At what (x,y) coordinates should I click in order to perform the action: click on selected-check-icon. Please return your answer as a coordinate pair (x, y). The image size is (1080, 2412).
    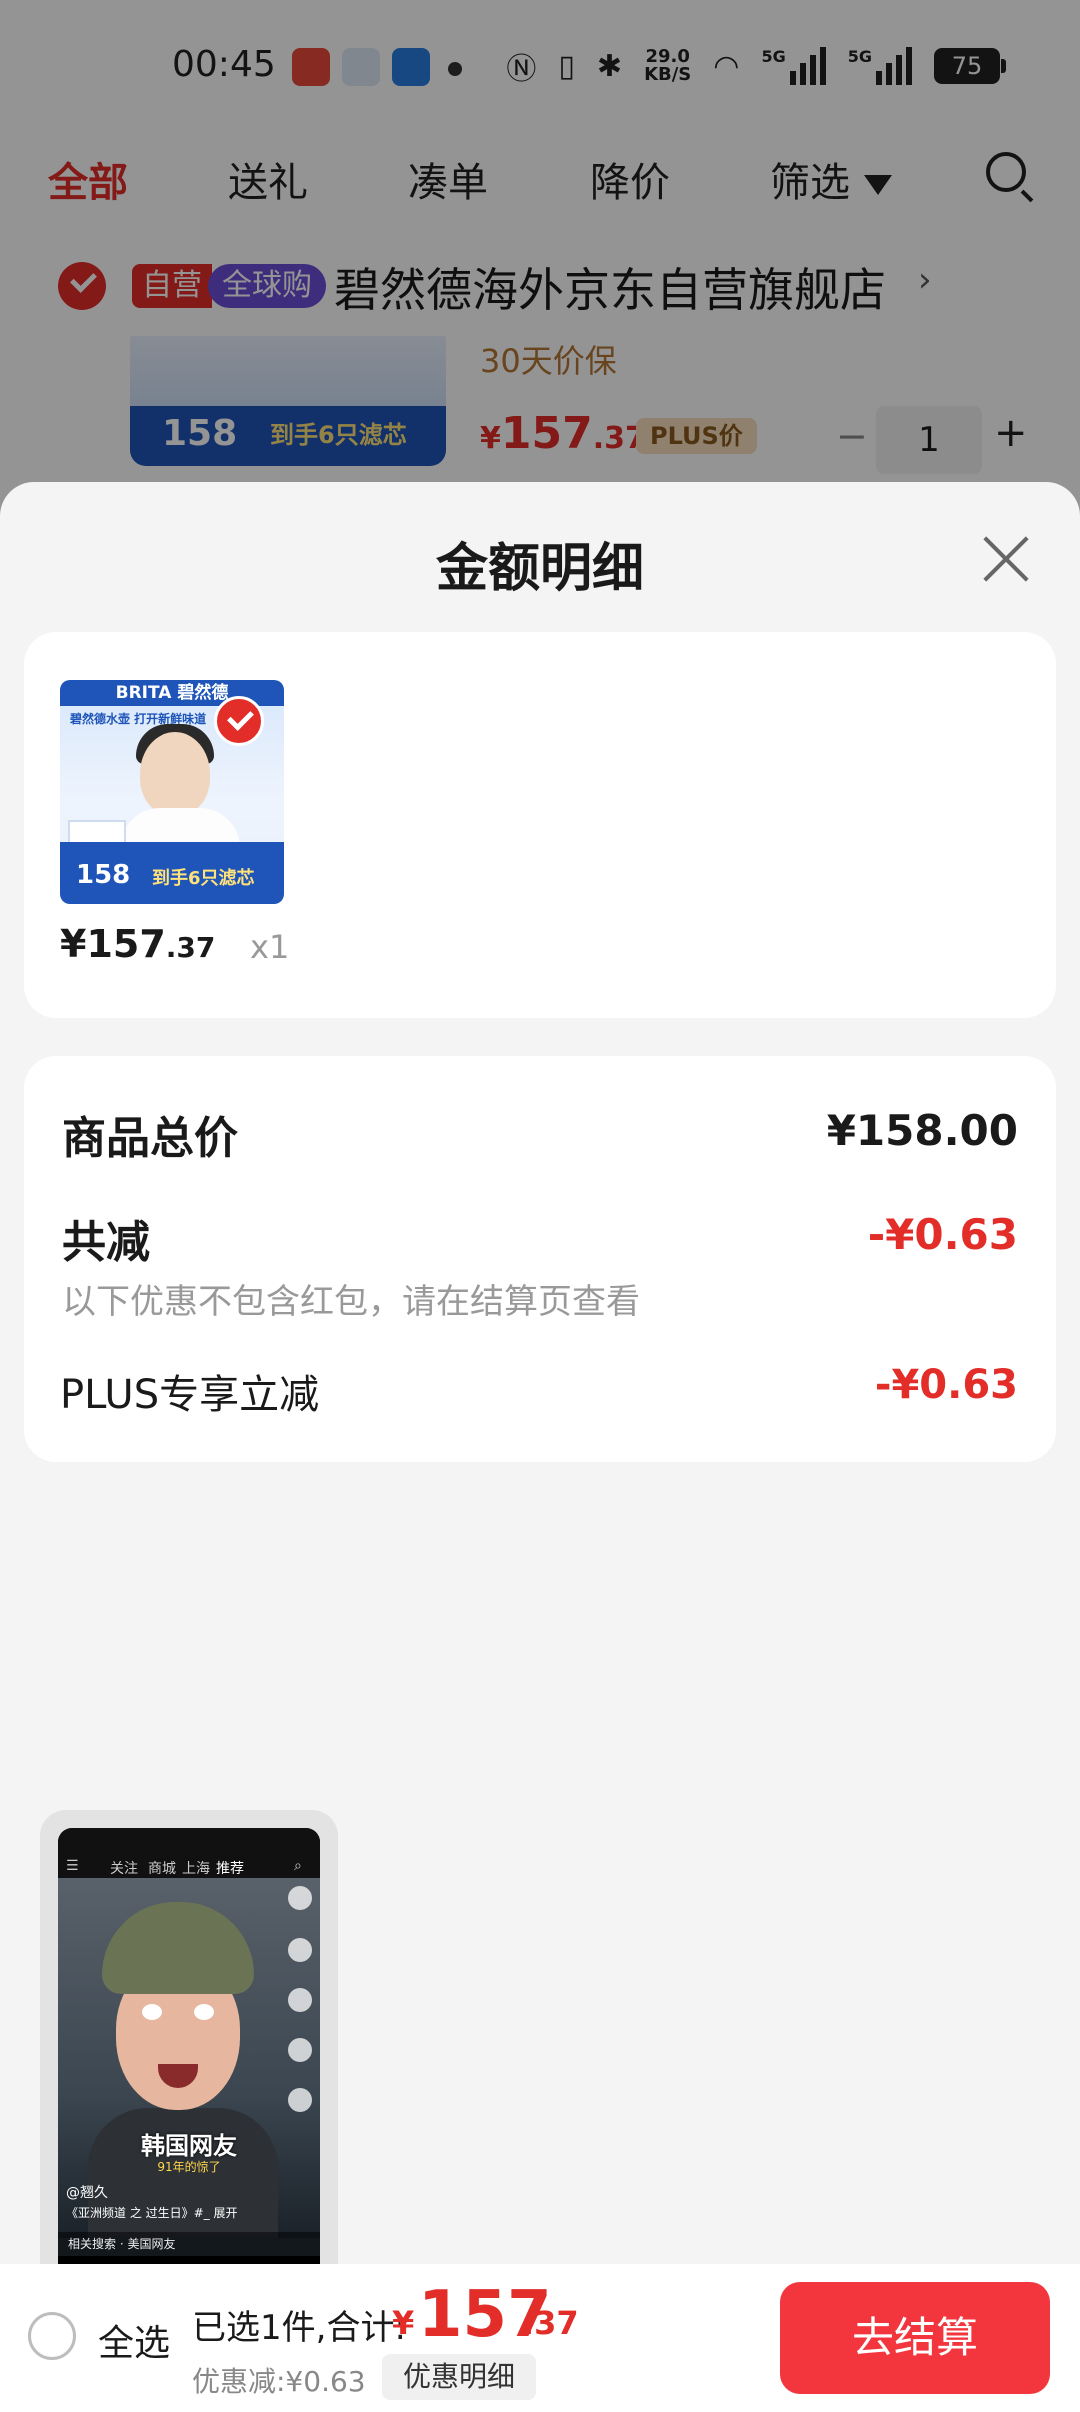
    Looking at the image, I should click on (239, 721).